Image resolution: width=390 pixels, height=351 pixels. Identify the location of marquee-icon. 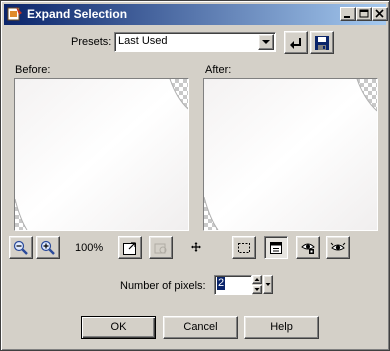
(244, 248).